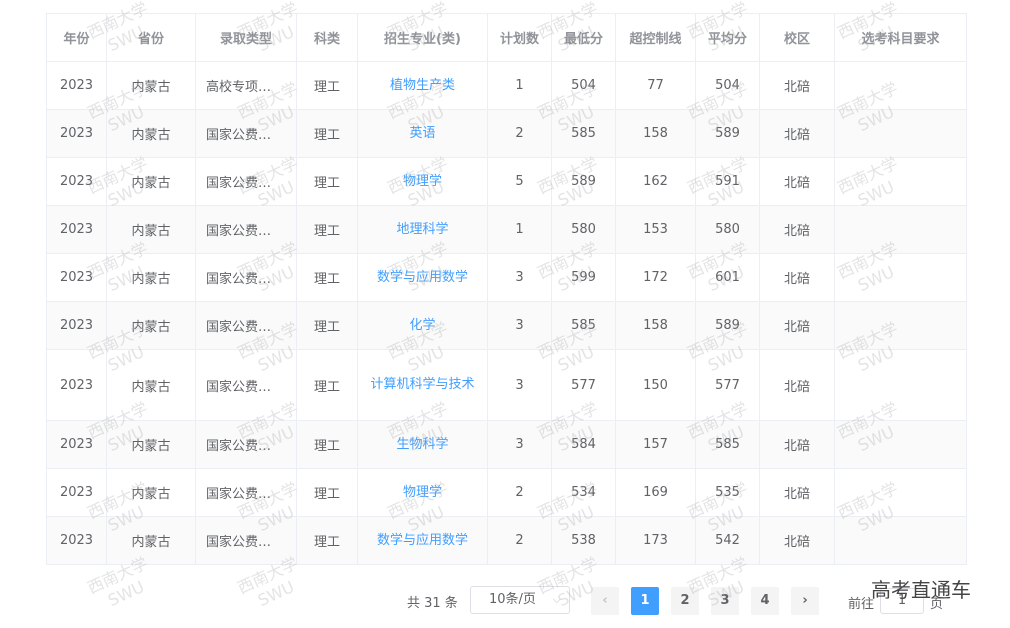 The width and height of the screenshot is (1010, 628). Describe the element at coordinates (583, 85) in the screenshot. I see `cell-min-score: 504` at that location.